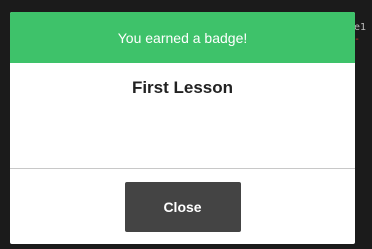 This screenshot has width=372, height=249. I want to click on background-code-text: e1 -, so click(363, 42).